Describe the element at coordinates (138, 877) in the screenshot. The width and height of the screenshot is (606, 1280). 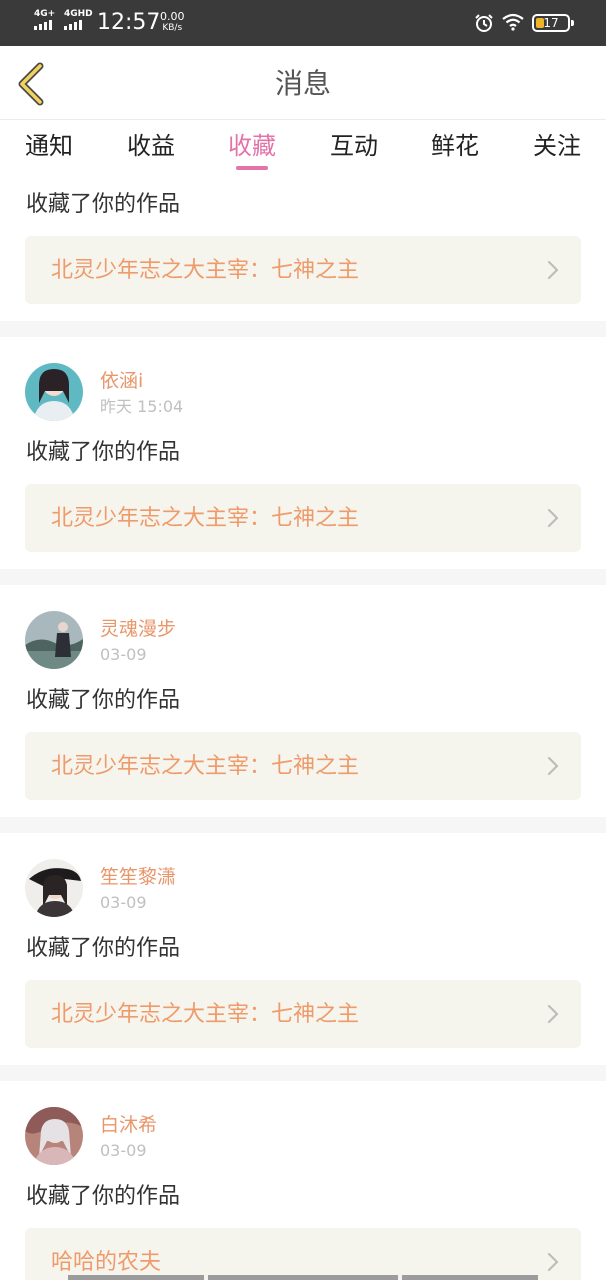
I see `username: 笙笙黎潇` at that location.